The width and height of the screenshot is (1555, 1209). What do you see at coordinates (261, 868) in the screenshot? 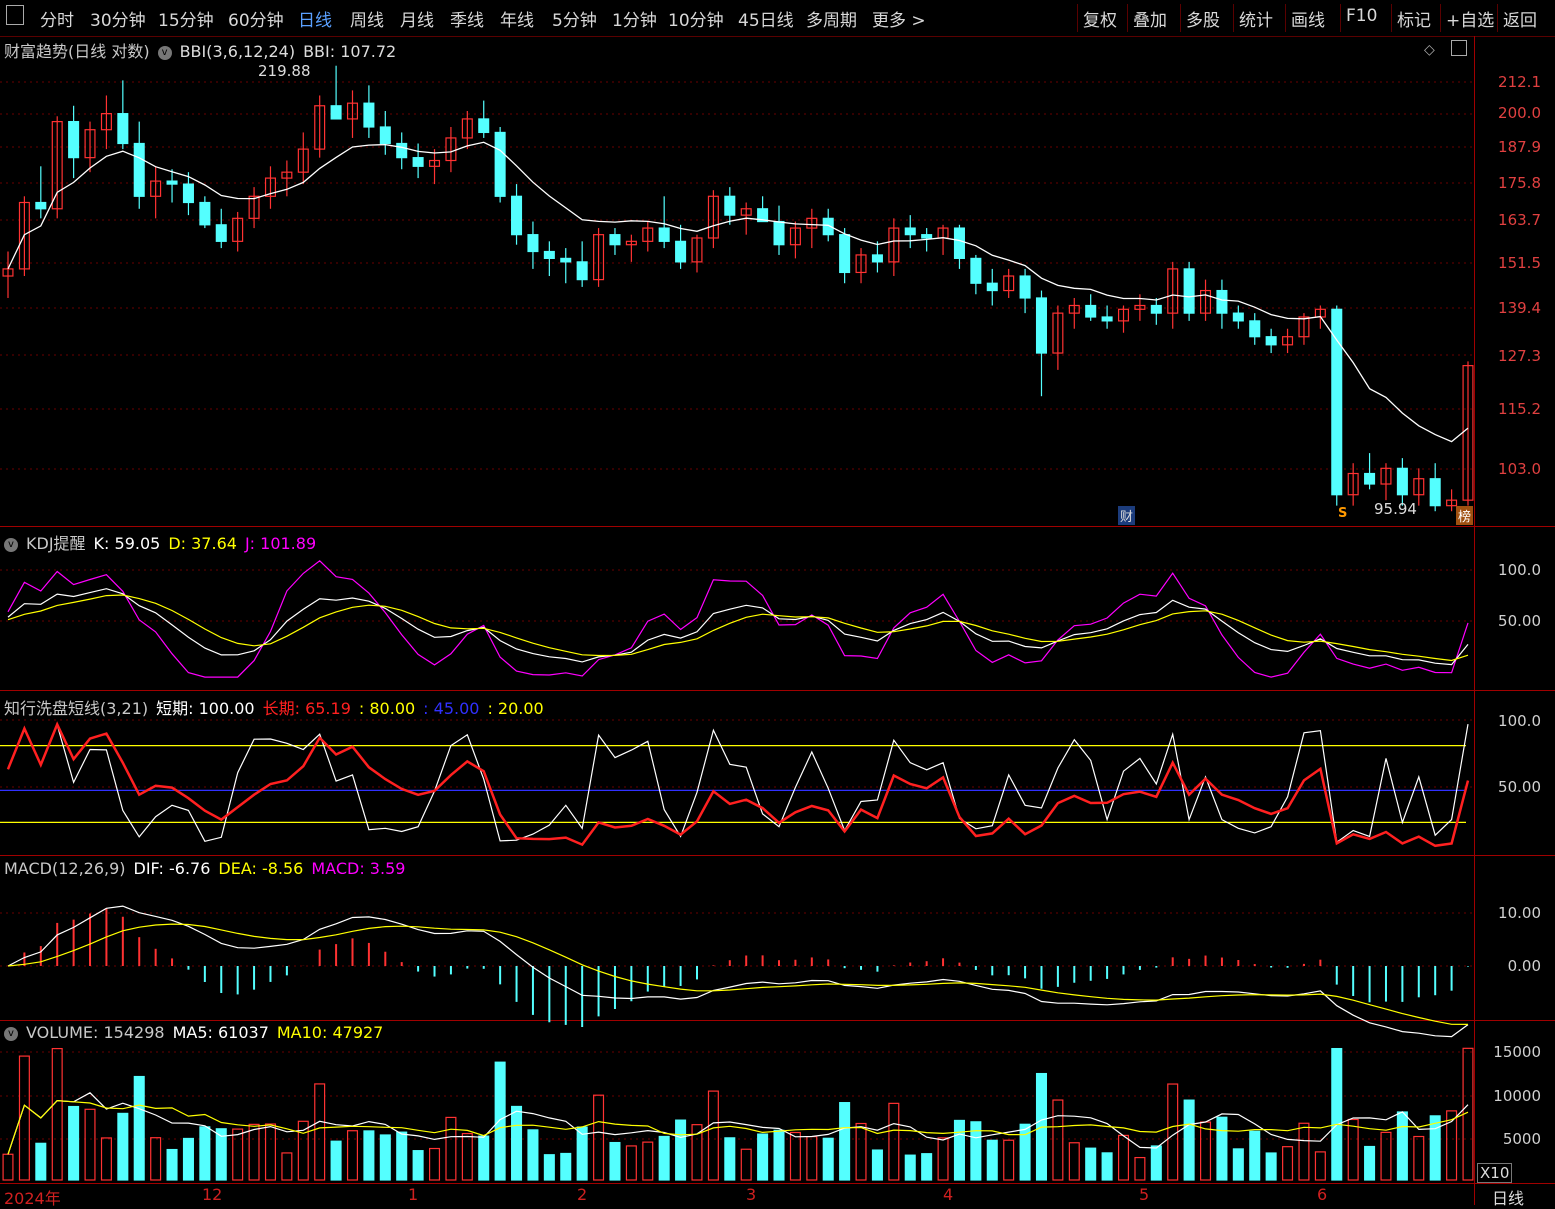
I see `macd-dea: DEA: -8.56` at bounding box center [261, 868].